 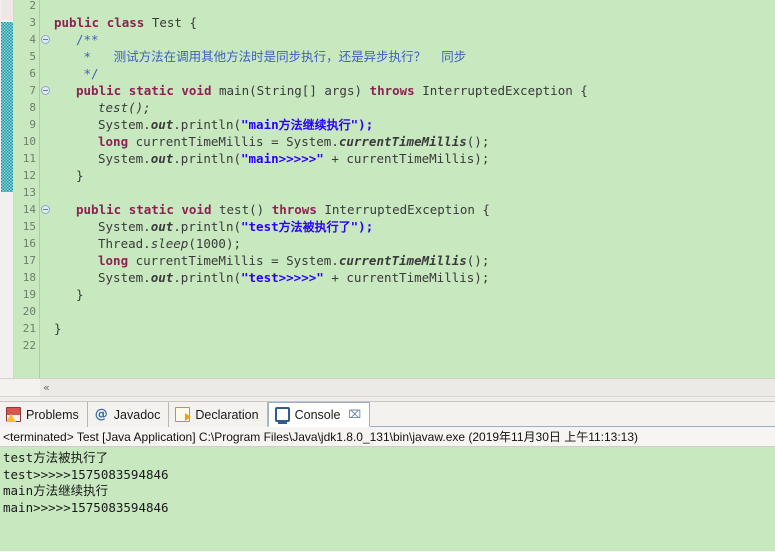 What do you see at coordinates (413, 39) in the screenshot?
I see `code-line: /**` at bounding box center [413, 39].